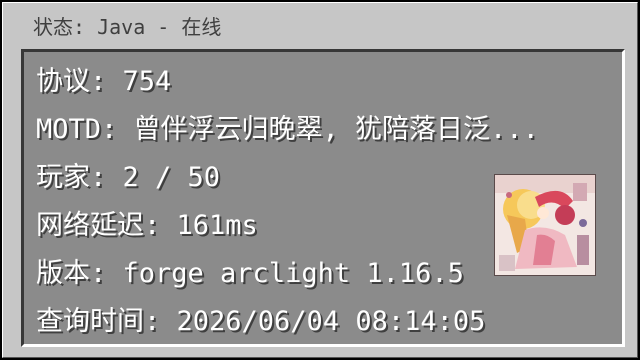 Image resolution: width=640 pixels, height=360 pixels. Describe the element at coordinates (147, 81) in the screenshot. I see `protocol-value: 754` at that location.